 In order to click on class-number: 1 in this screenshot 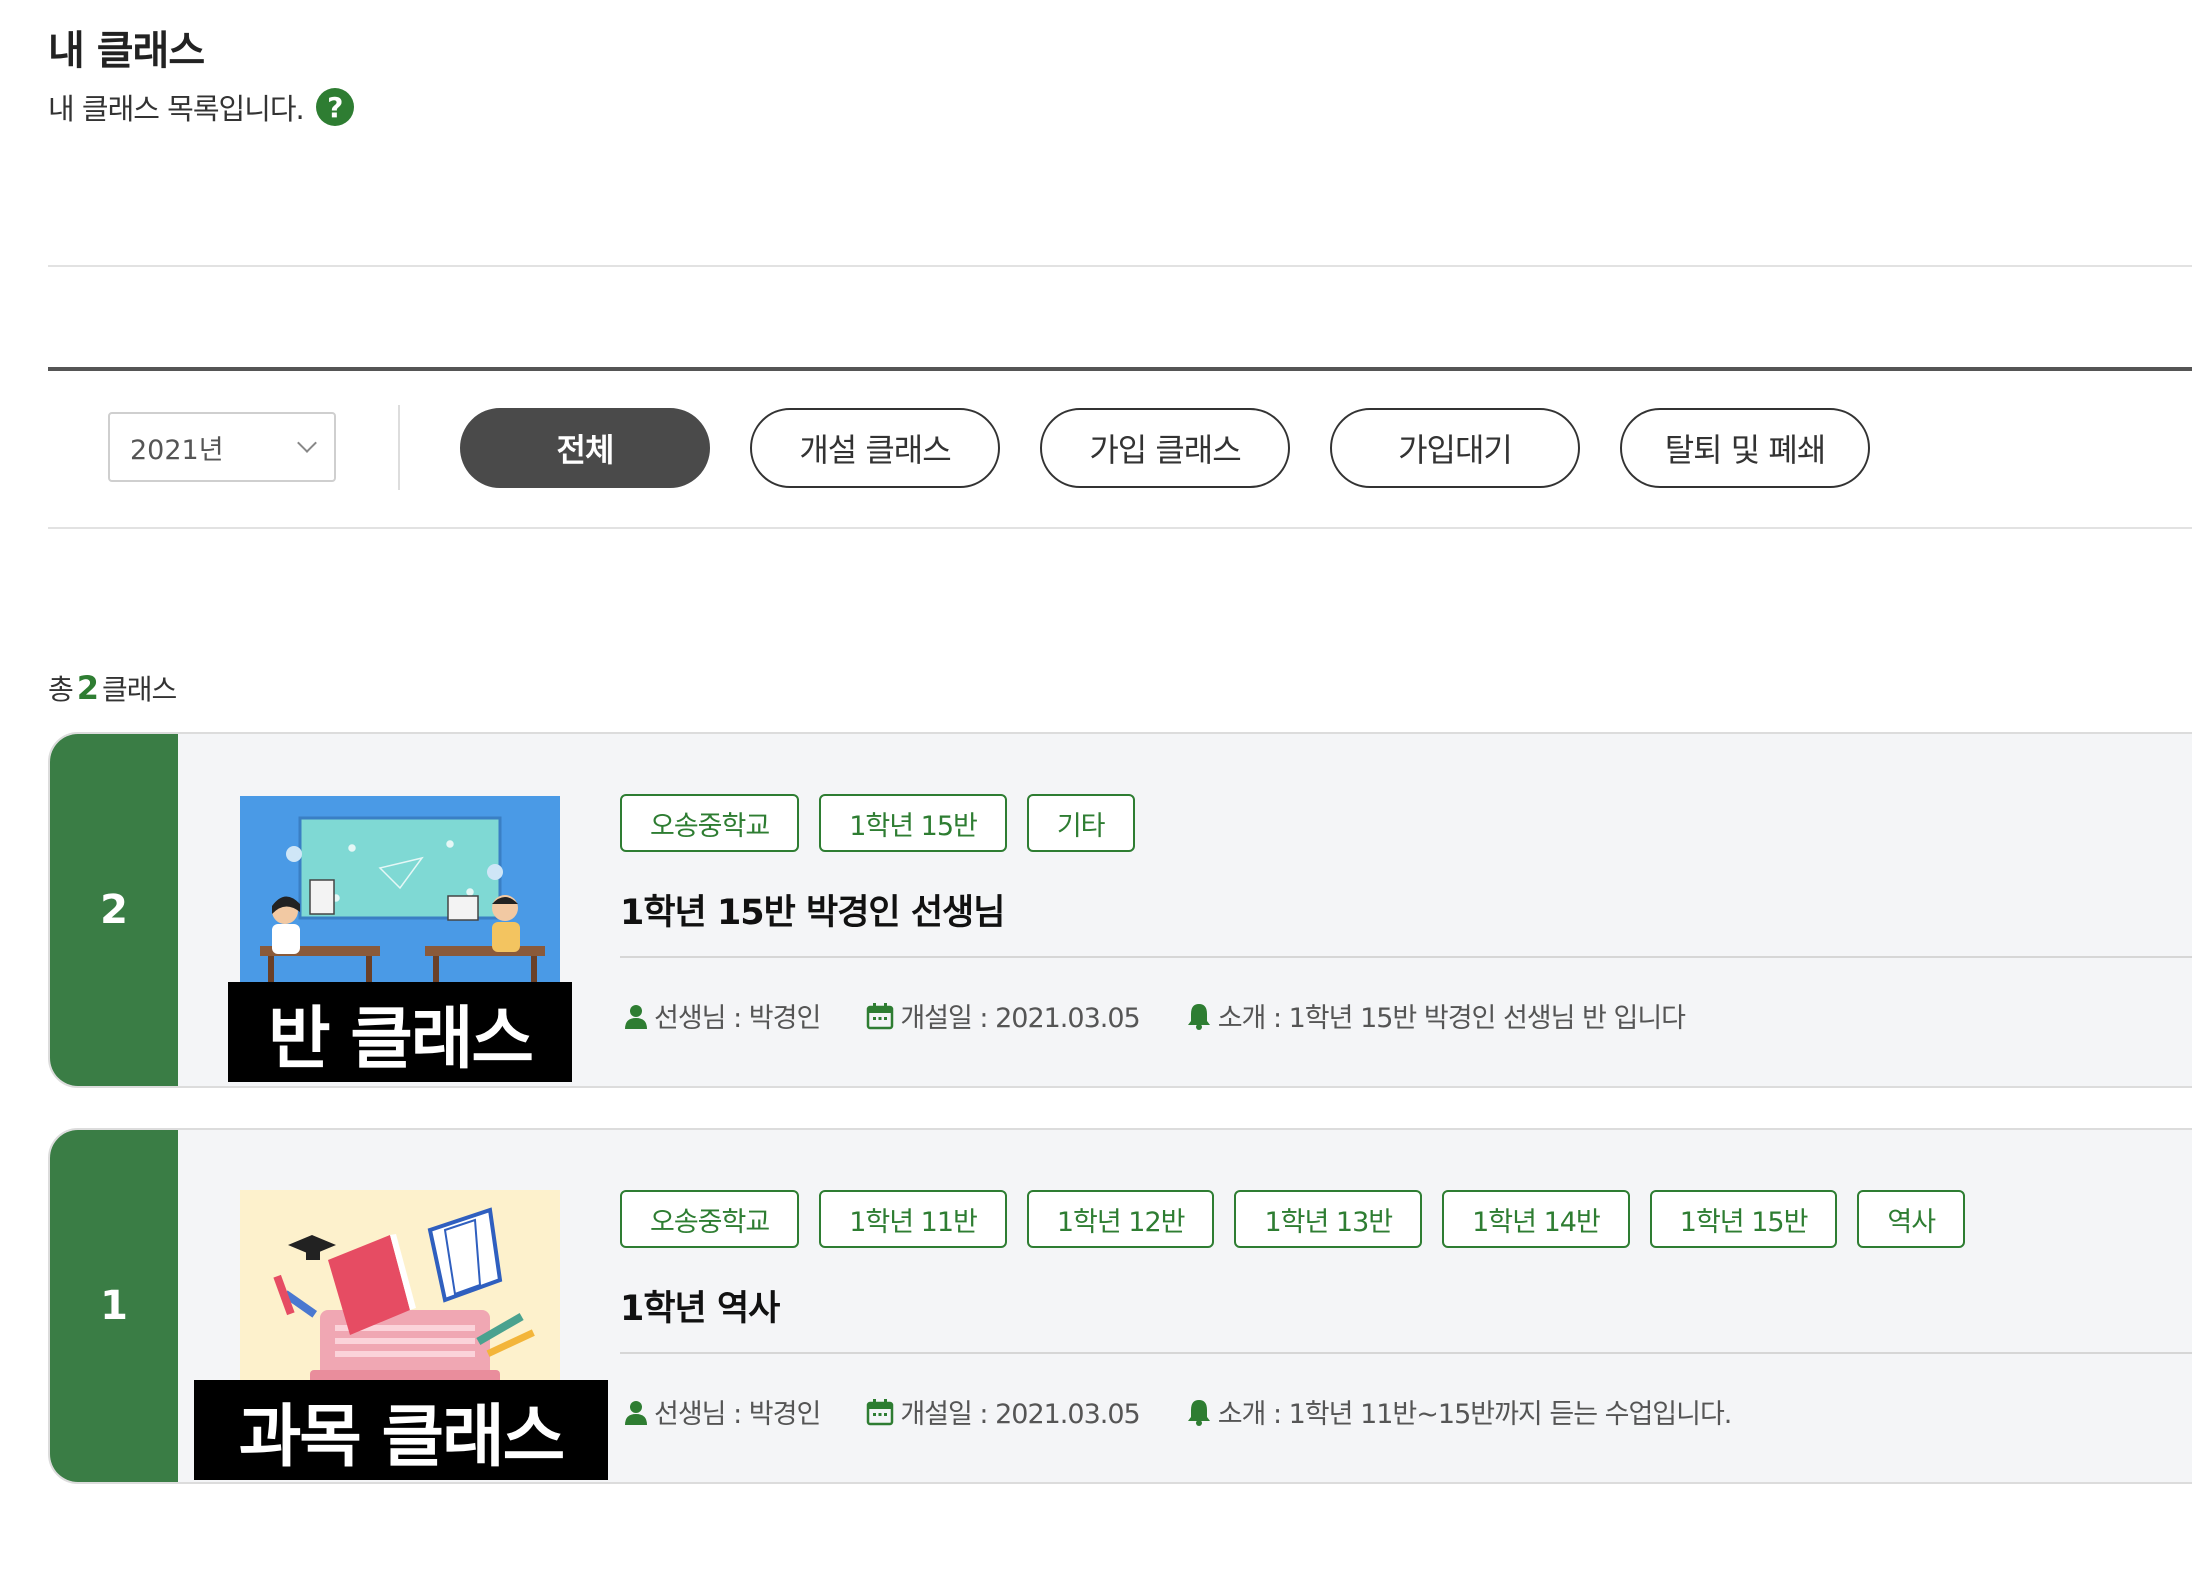, I will do `click(114, 1306)`.